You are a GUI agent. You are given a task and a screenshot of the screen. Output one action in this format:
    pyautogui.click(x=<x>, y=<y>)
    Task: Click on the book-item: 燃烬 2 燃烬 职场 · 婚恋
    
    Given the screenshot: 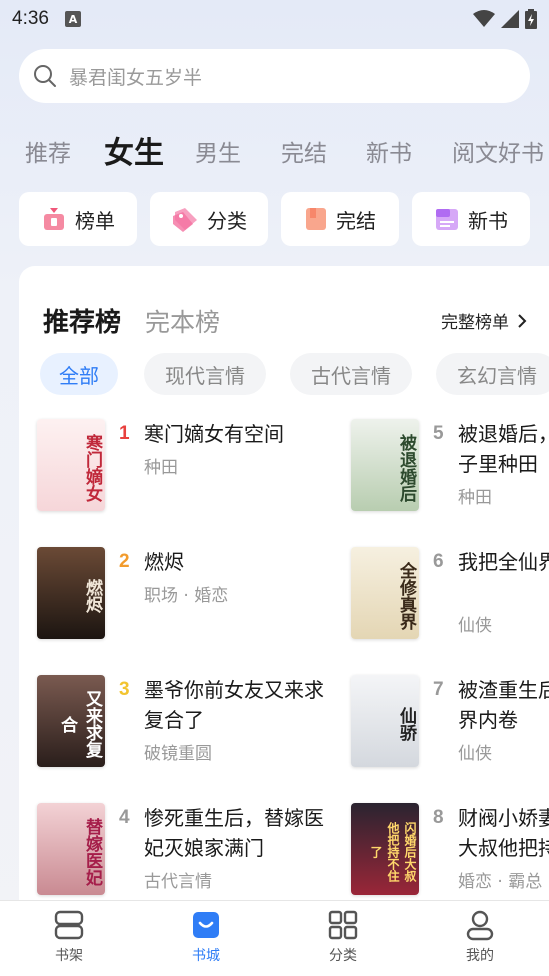 What is the action you would take?
    pyautogui.click(x=182, y=597)
    